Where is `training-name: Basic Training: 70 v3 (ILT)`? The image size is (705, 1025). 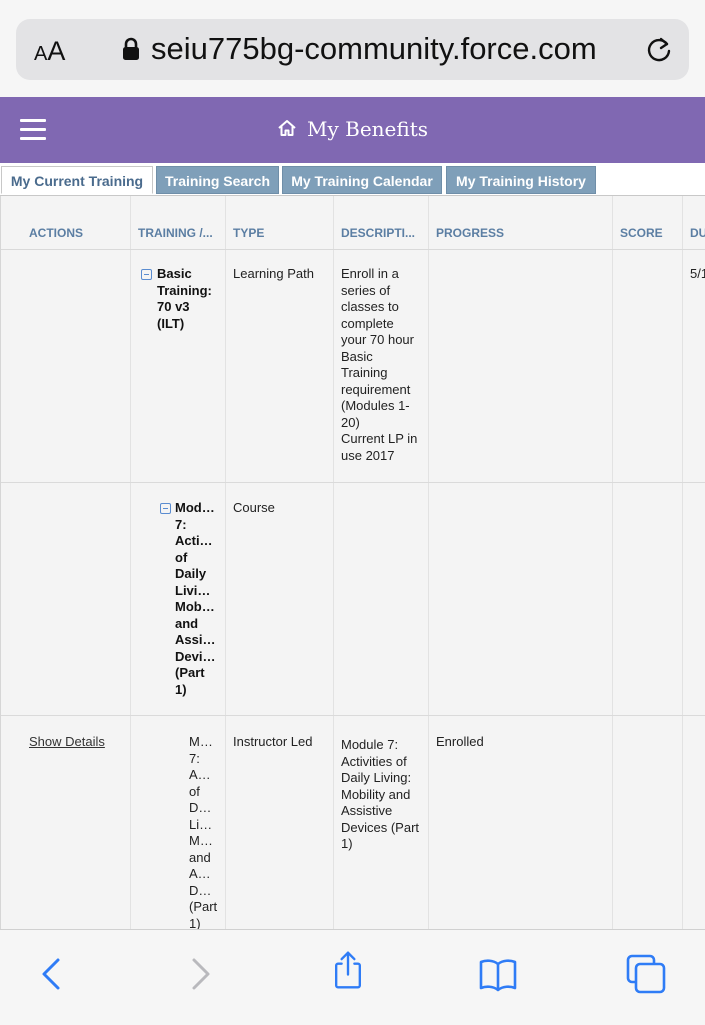 training-name: Basic Training: 70 v3 (ILT) is located at coordinates (184, 299).